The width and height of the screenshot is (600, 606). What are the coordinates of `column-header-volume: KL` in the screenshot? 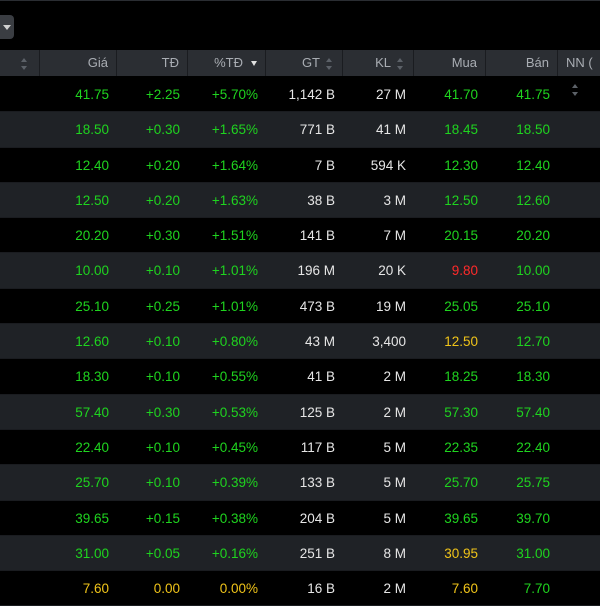 It's located at (378, 63).